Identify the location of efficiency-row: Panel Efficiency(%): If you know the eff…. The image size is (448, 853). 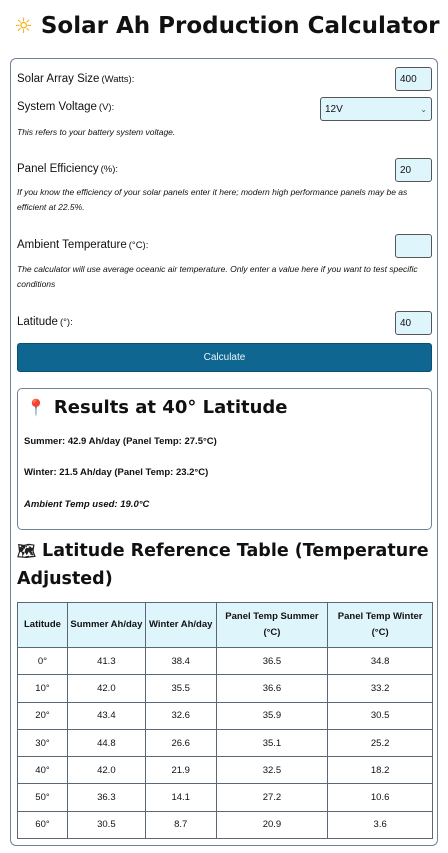
(224, 185).